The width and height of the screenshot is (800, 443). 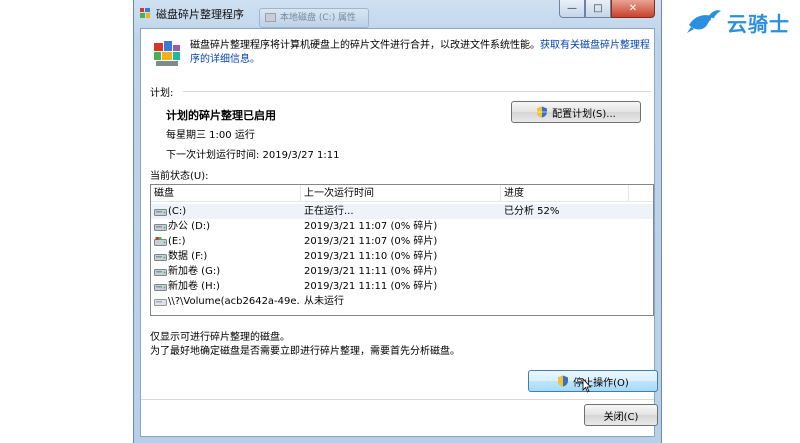 I want to click on column-header-last-run: 上一次运行时间, so click(x=401, y=193).